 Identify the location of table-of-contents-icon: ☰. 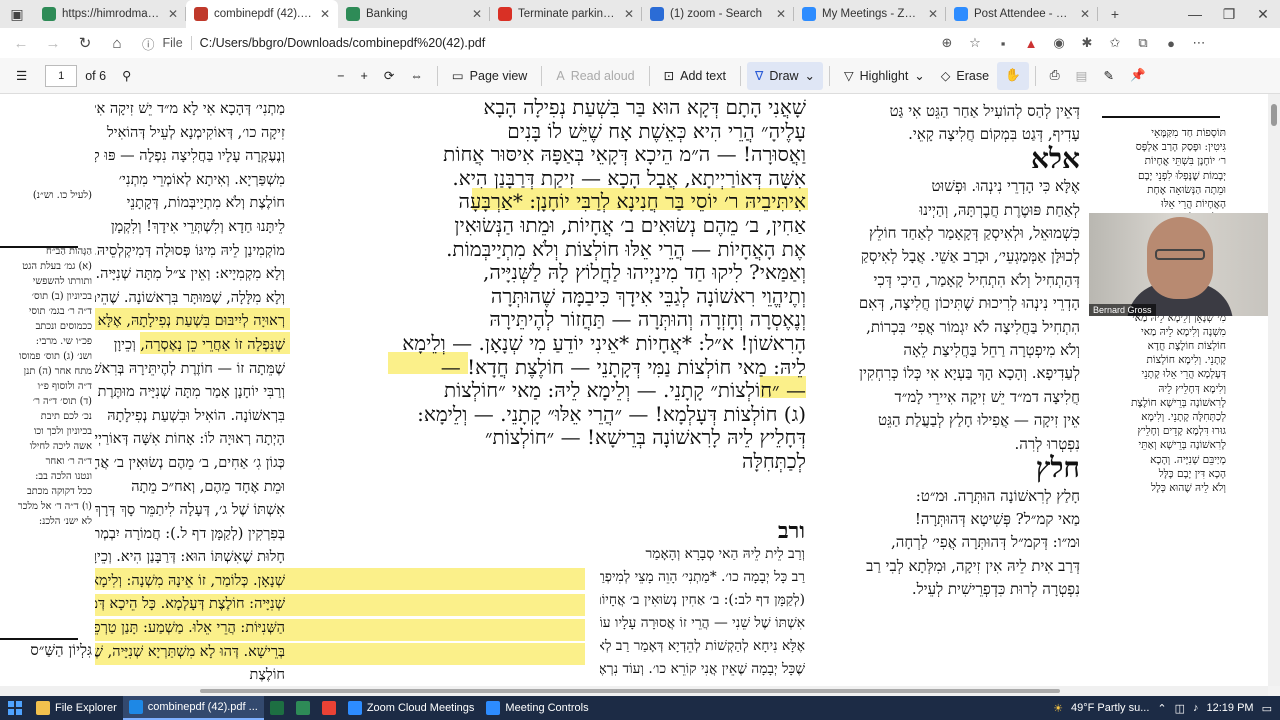
(21, 76).